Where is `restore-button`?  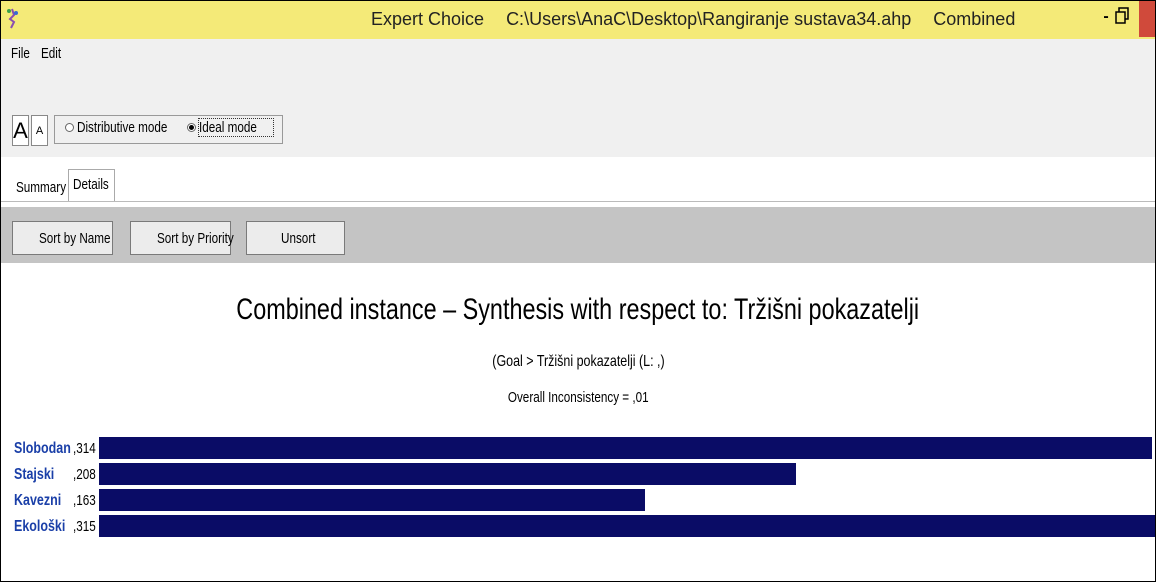
restore-button is located at coordinates (1122, 16).